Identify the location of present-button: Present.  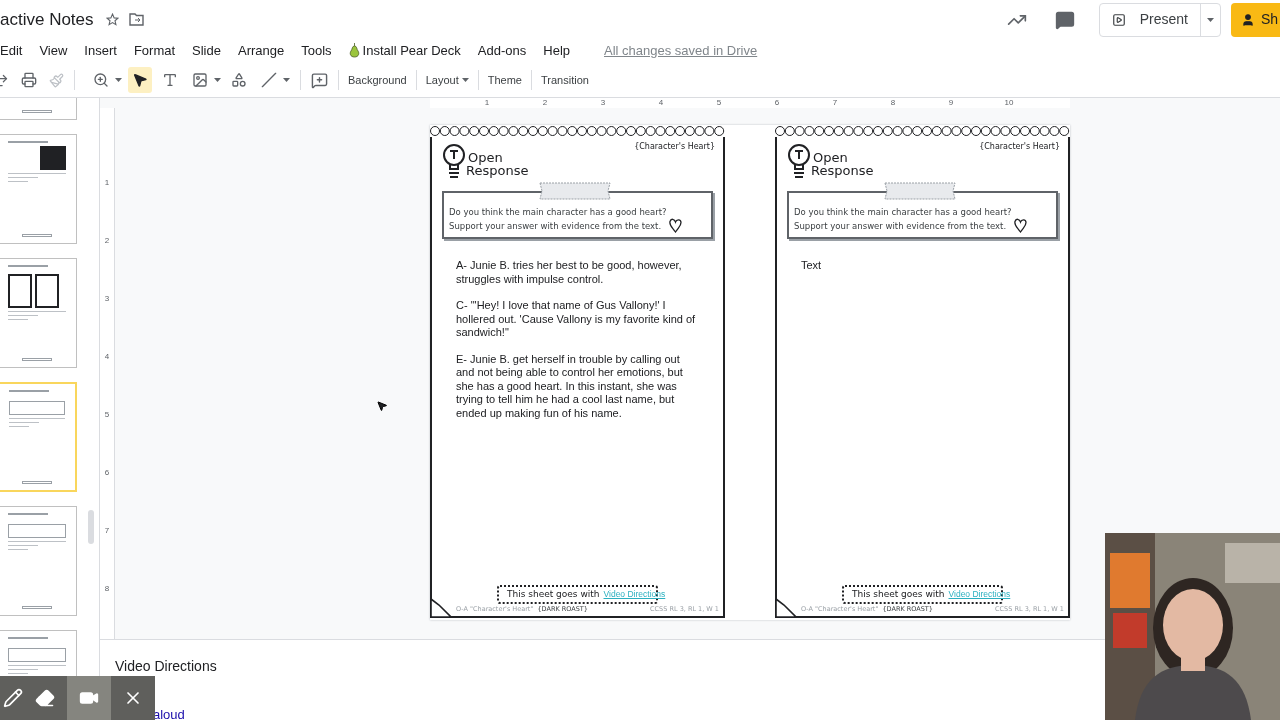
(1159, 19).